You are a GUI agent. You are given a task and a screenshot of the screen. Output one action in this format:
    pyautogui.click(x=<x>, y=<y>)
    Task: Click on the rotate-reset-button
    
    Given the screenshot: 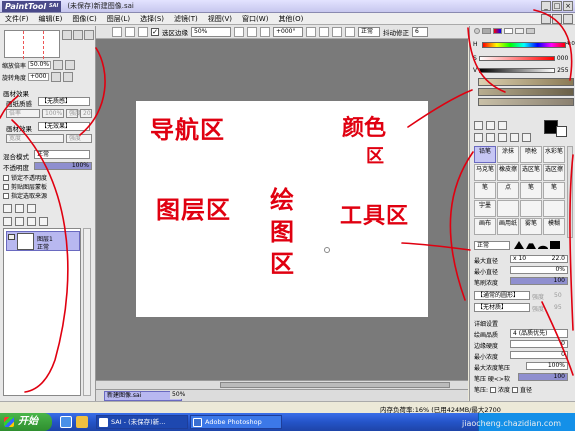 What is the action you would take?
    pyautogui.click(x=337, y=31)
    